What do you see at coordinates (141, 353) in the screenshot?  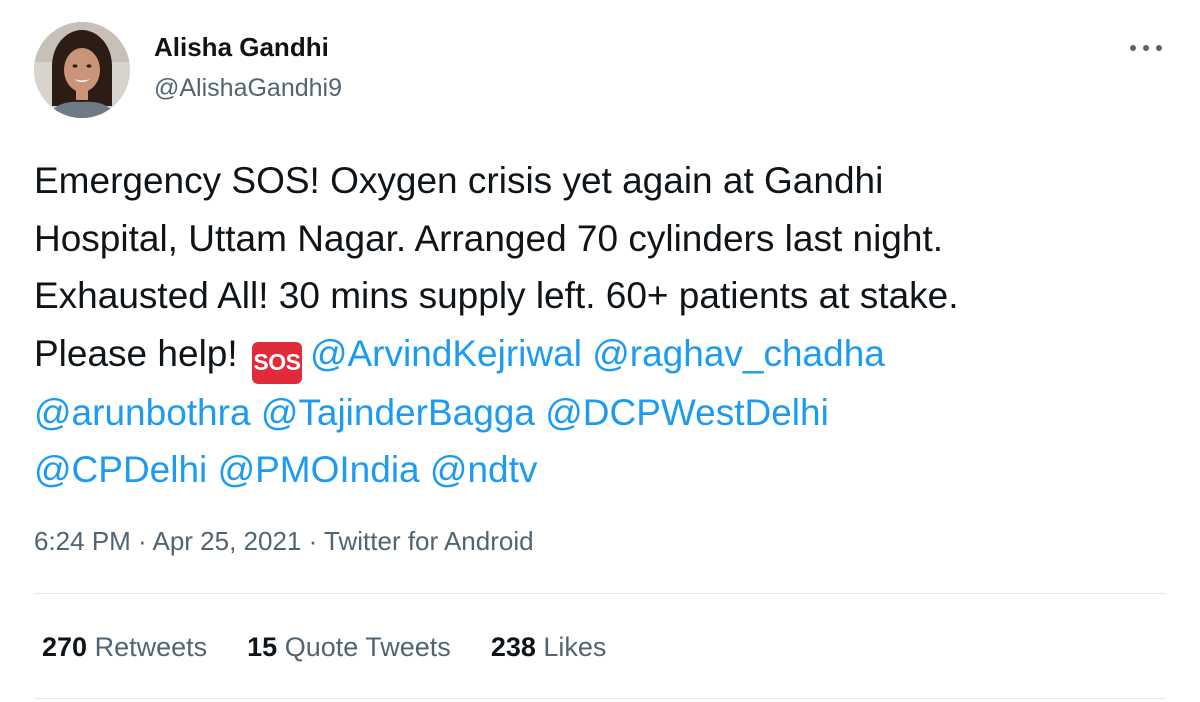 I see `tweet-text-segment: Please help!` at bounding box center [141, 353].